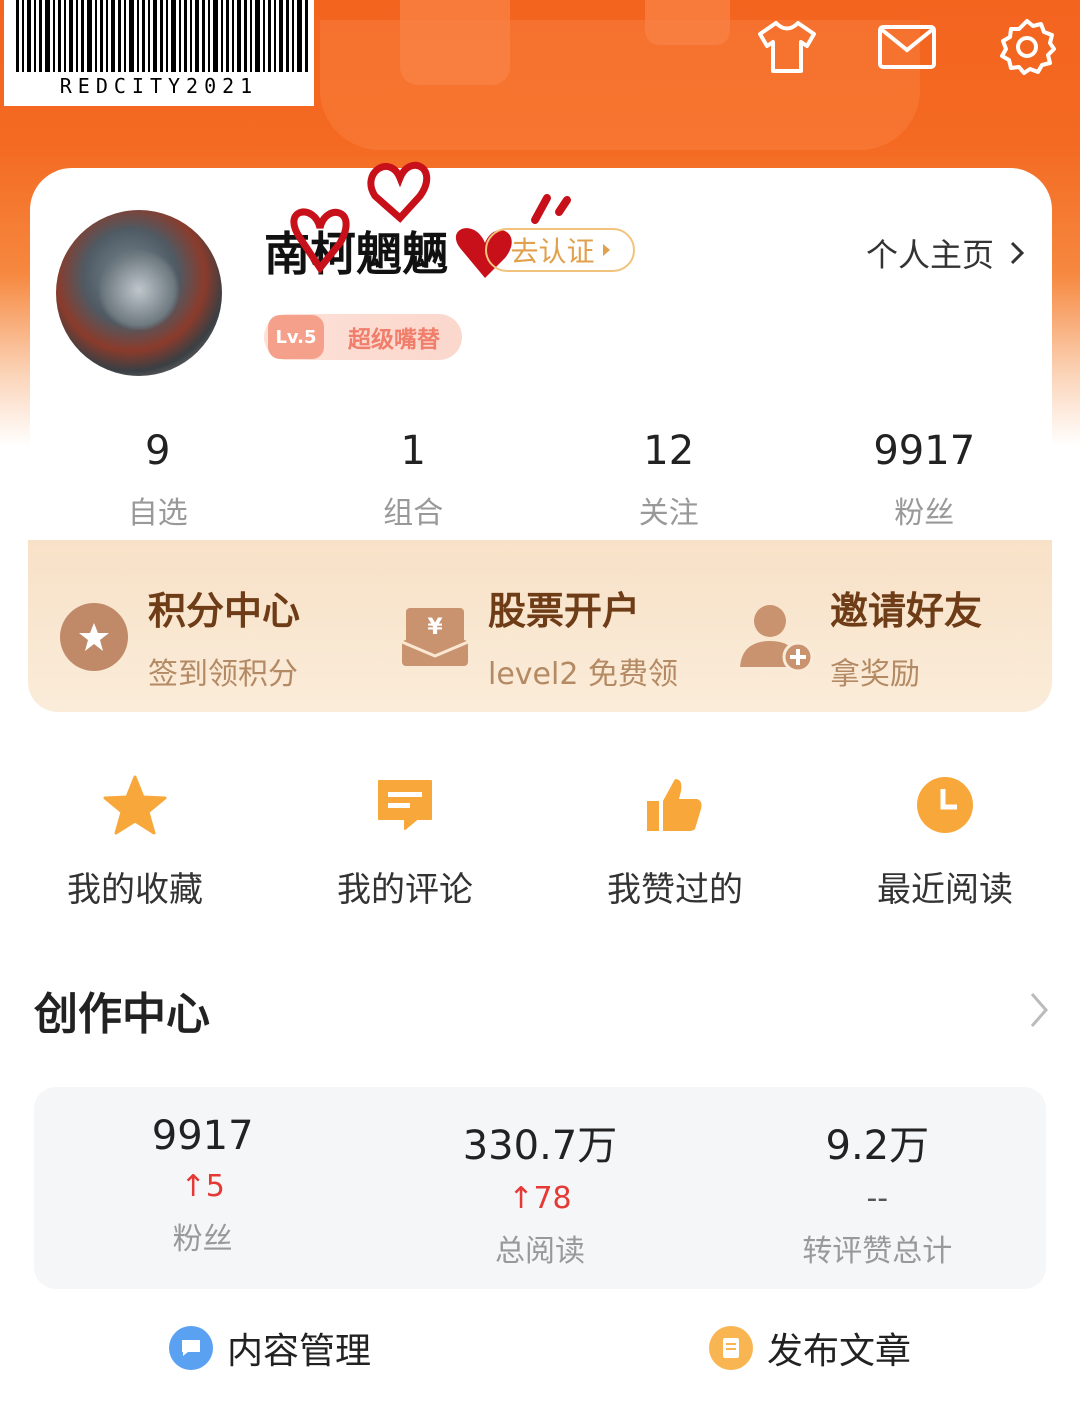 This screenshot has height=1401, width=1080. I want to click on stat-label: 自选, so click(157, 513).